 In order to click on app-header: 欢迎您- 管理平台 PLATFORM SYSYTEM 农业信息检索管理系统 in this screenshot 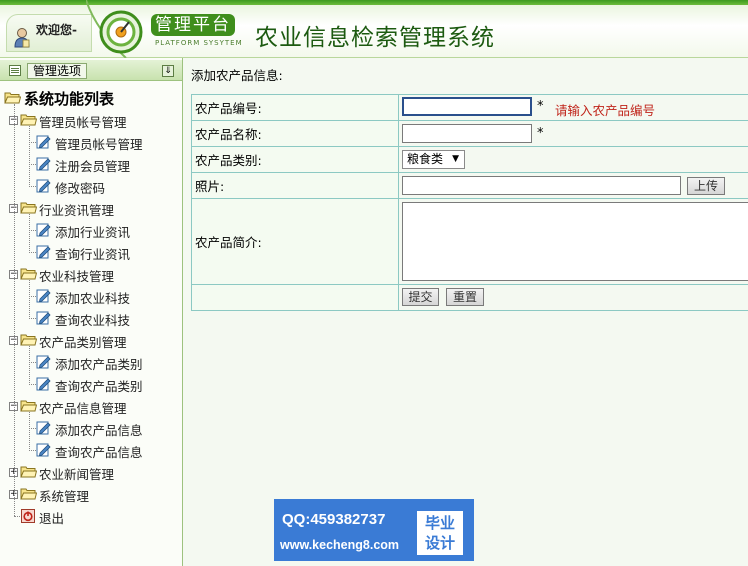, I will do `click(374, 29)`.